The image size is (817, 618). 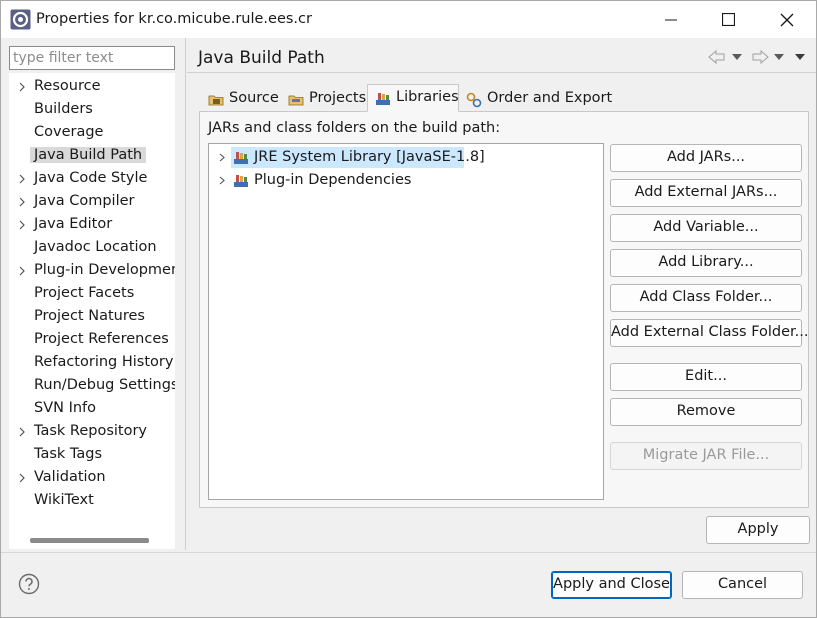 What do you see at coordinates (737, 57) in the screenshot?
I see `back-history-dropdown-icon` at bounding box center [737, 57].